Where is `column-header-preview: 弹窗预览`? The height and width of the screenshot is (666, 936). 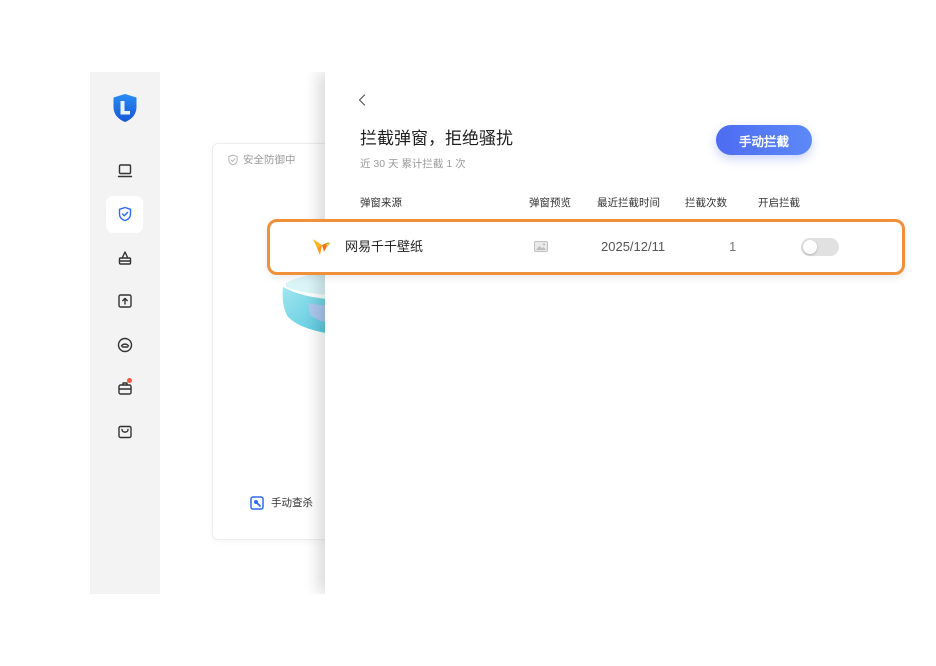 column-header-preview: 弹窗预览 is located at coordinates (550, 203).